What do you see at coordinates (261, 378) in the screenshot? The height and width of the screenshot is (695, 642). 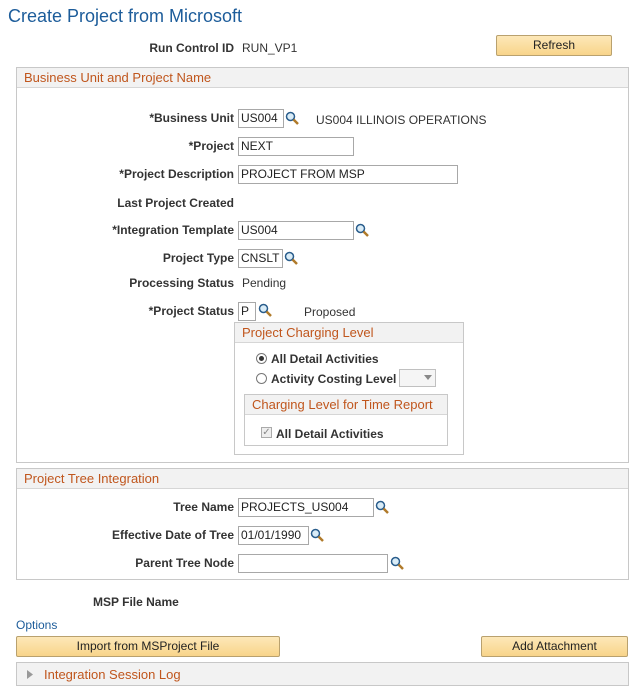 I see `activity-costing-level-radio` at bounding box center [261, 378].